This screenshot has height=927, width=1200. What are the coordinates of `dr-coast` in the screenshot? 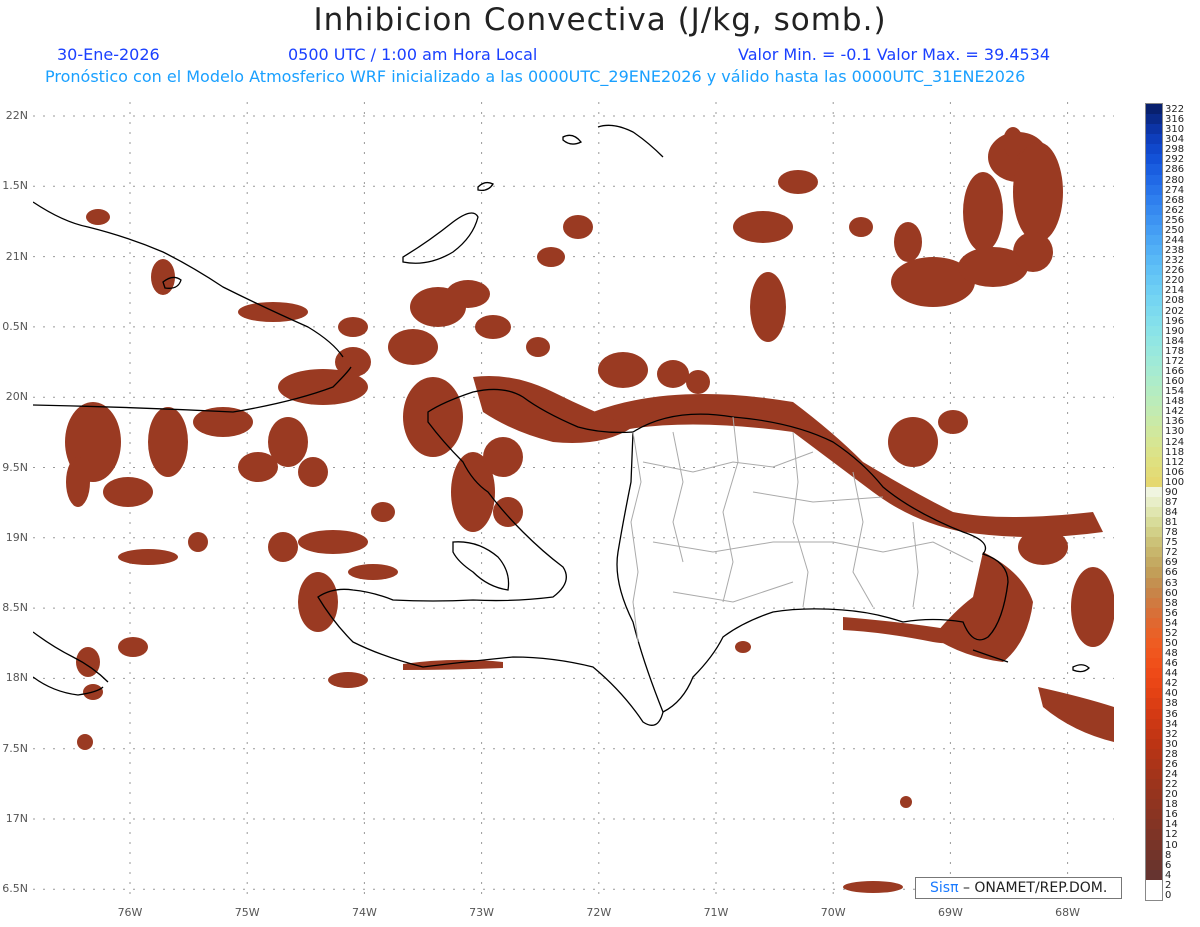 It's located at (820, 563).